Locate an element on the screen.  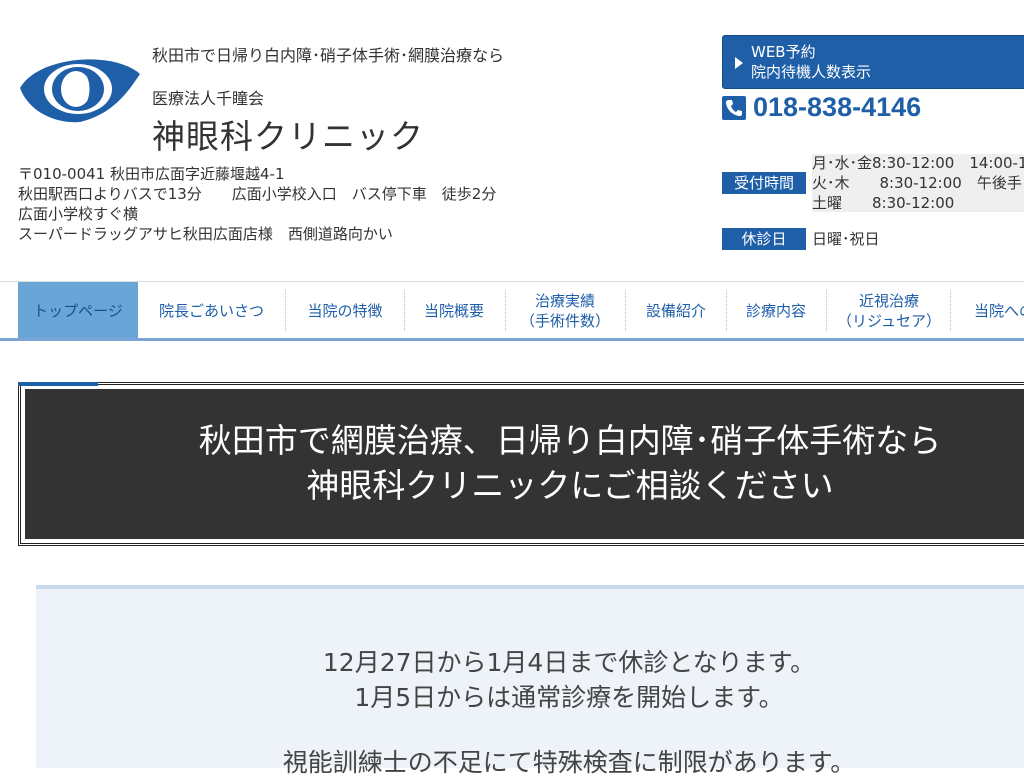
hero-heading-line: 秋田市で網膜治療、日帰り白内障･硝子体手術なら is located at coordinates (570, 440).